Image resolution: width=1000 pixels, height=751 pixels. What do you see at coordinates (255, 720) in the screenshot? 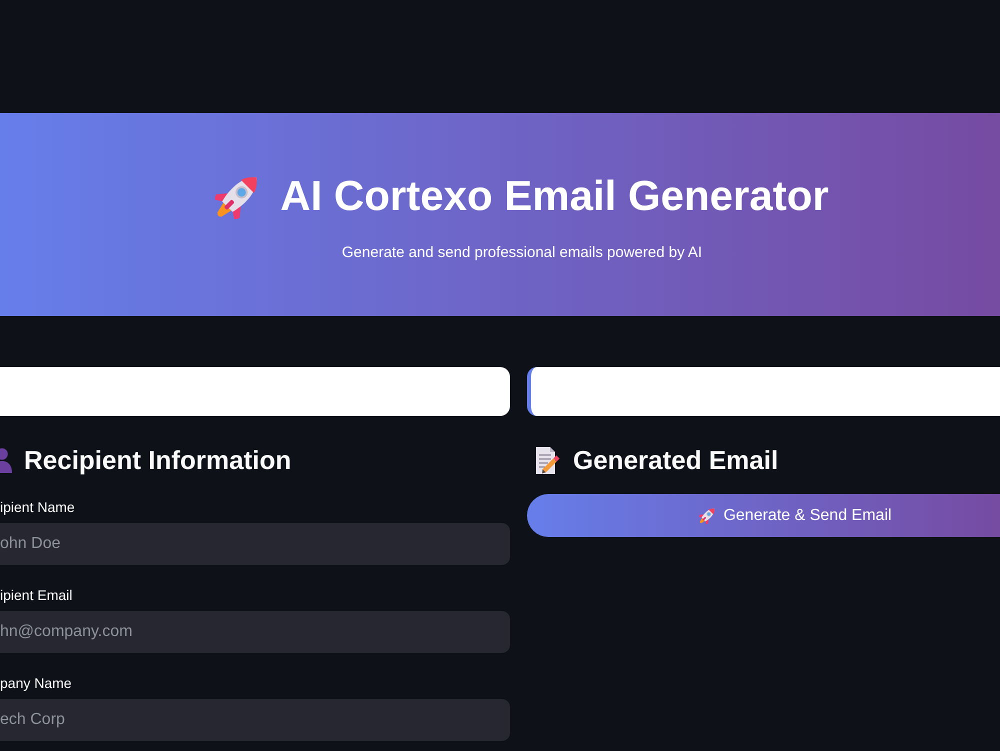
I see `input-field: ech Corp` at bounding box center [255, 720].